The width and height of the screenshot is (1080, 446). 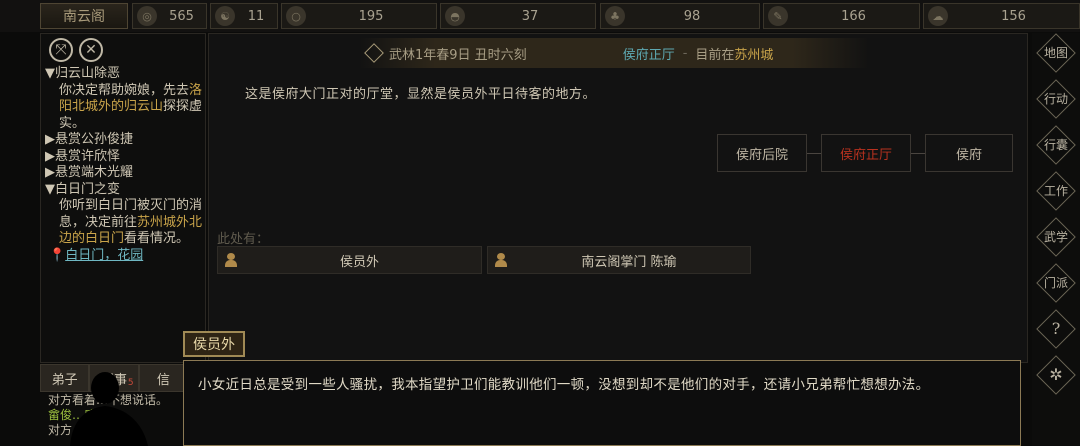 What do you see at coordinates (629, 262) in the screenshot?
I see `npc-name: 南云阁掌门 陈瑜` at bounding box center [629, 262].